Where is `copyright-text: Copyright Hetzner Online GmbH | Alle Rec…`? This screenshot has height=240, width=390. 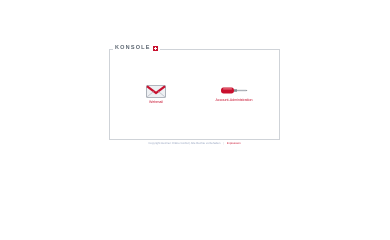
copyright-text: Copyright Hetzner Online GmbH | Alle Rec… is located at coordinates (184, 143).